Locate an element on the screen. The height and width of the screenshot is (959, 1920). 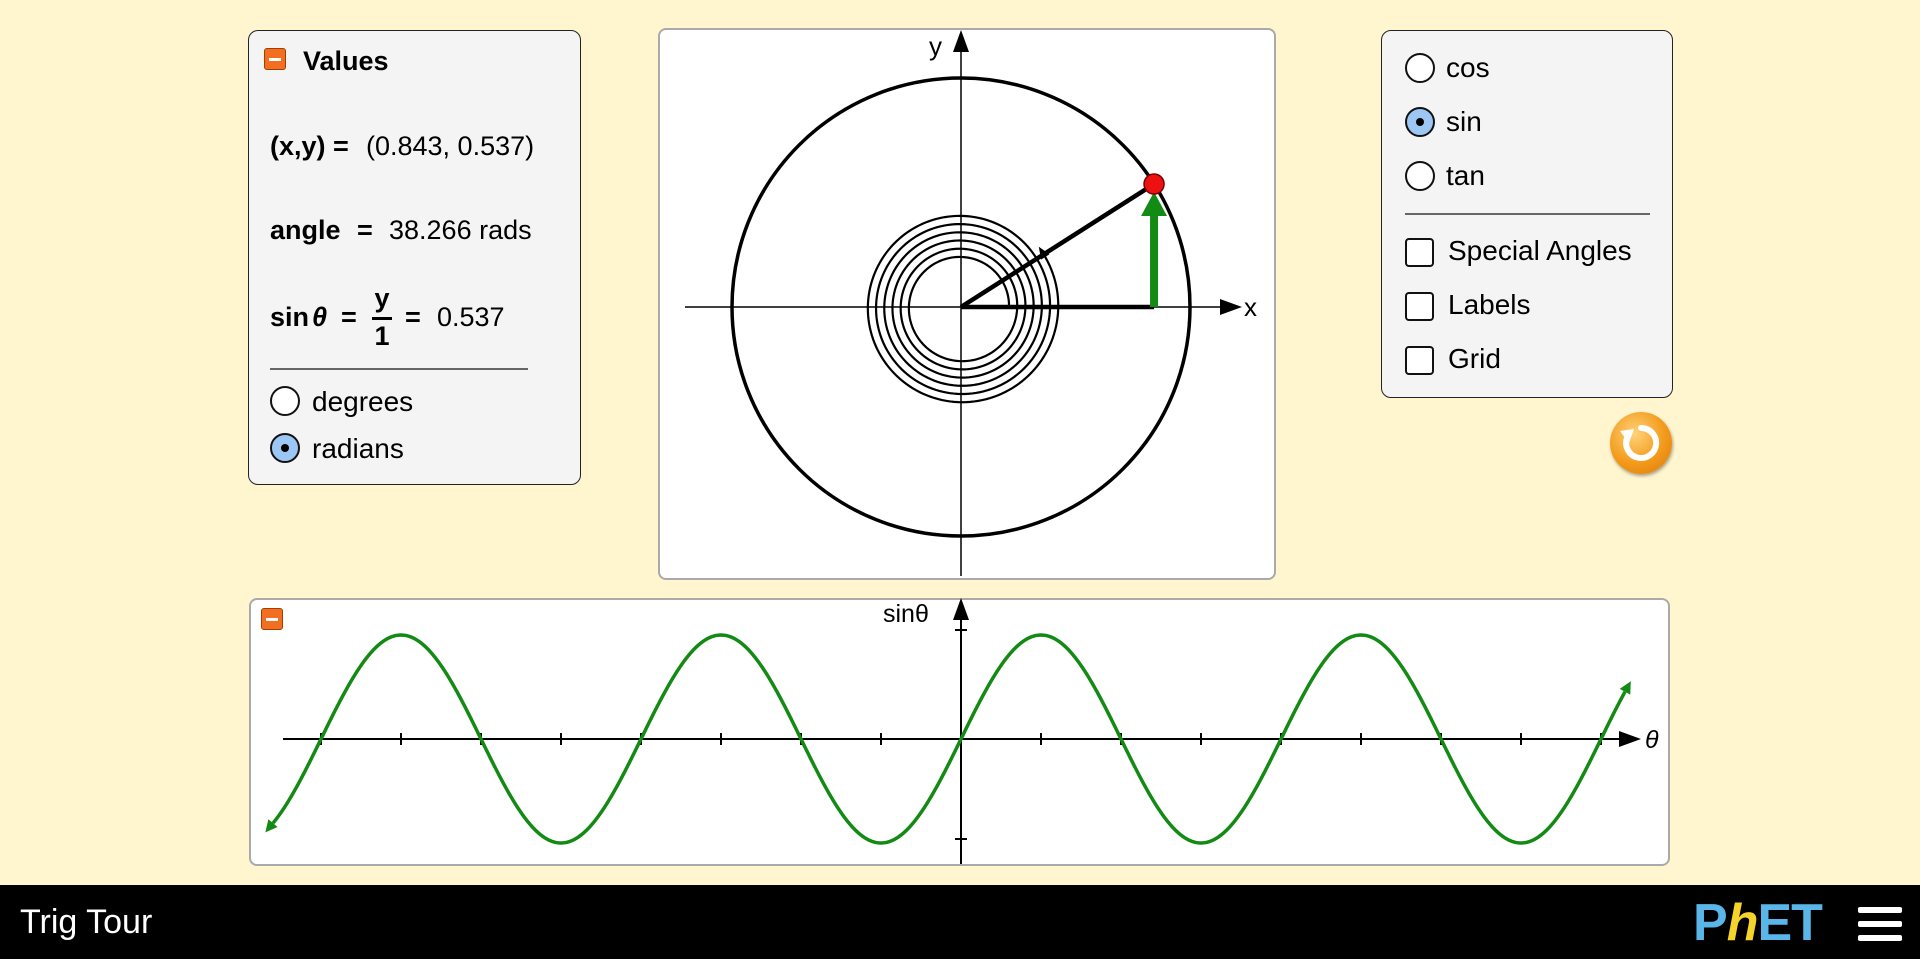
sin-vector-arrowhead is located at coordinates (1154, 204).